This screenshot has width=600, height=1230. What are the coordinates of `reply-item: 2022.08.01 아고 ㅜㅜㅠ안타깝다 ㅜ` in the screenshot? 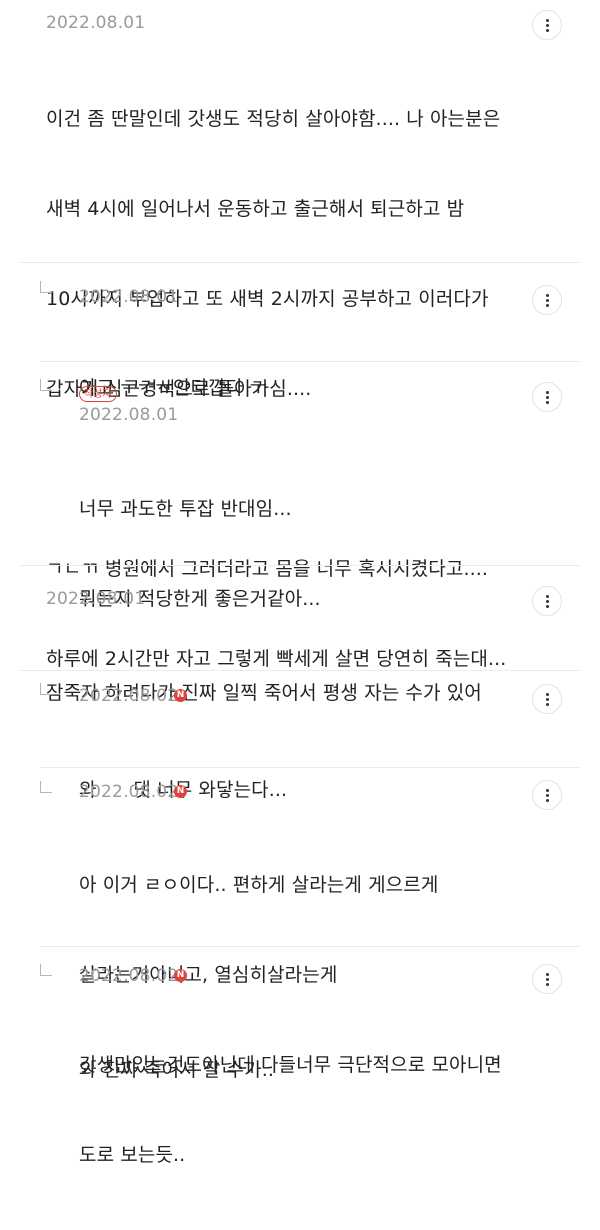 It's located at (300, 331).